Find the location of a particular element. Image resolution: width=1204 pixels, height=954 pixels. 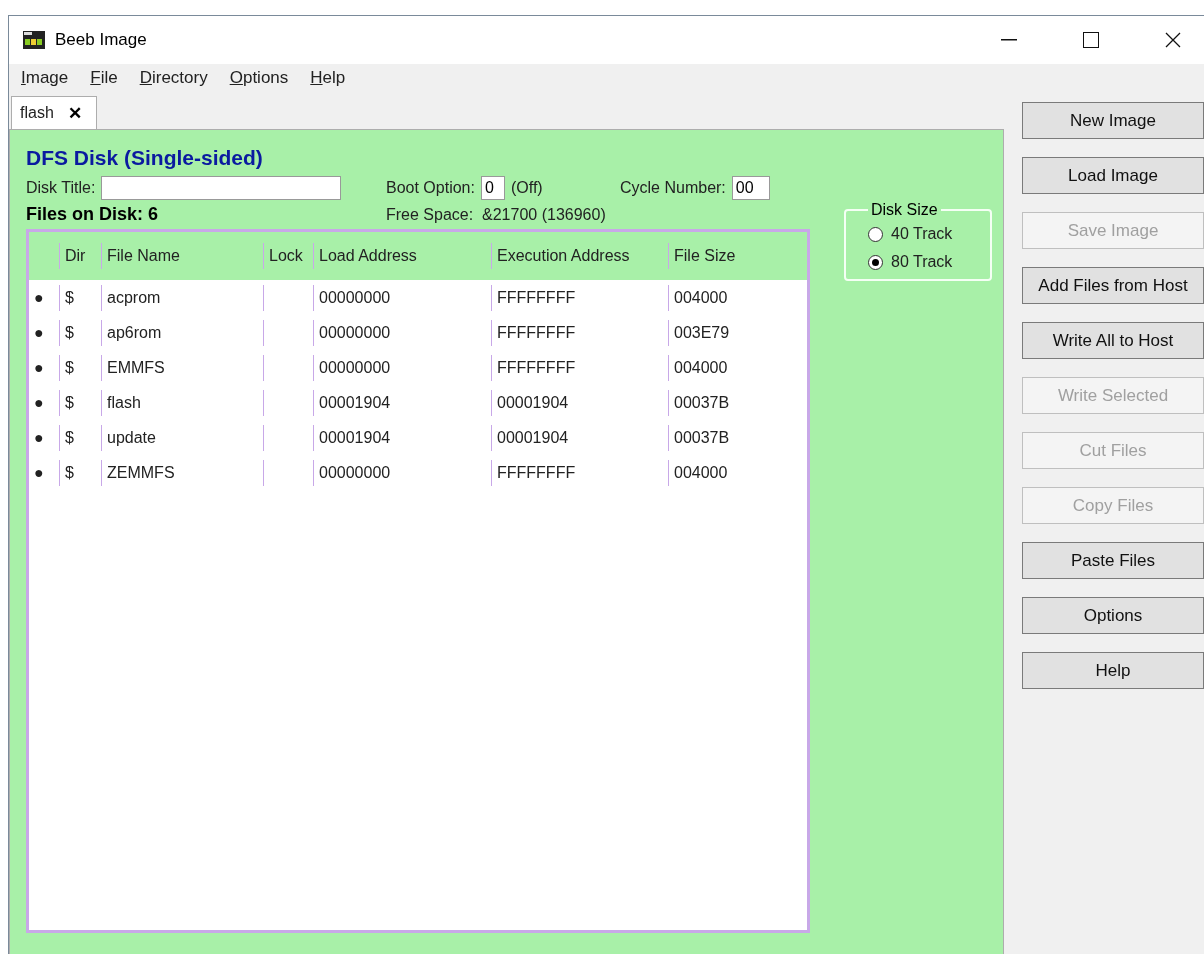

table-cell: flash is located at coordinates (182, 402).